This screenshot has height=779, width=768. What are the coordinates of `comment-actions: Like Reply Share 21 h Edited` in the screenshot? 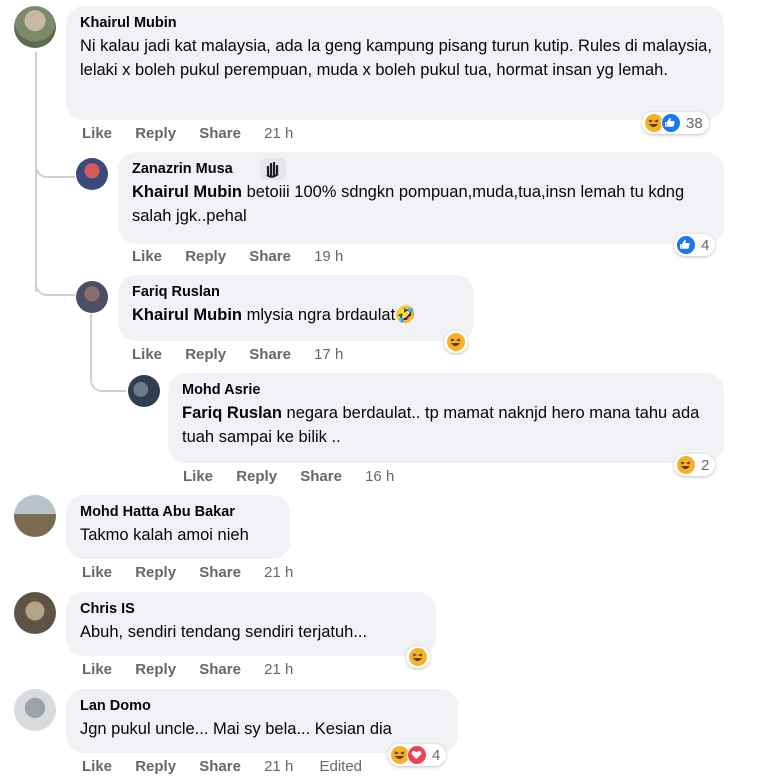 It's located at (231, 766).